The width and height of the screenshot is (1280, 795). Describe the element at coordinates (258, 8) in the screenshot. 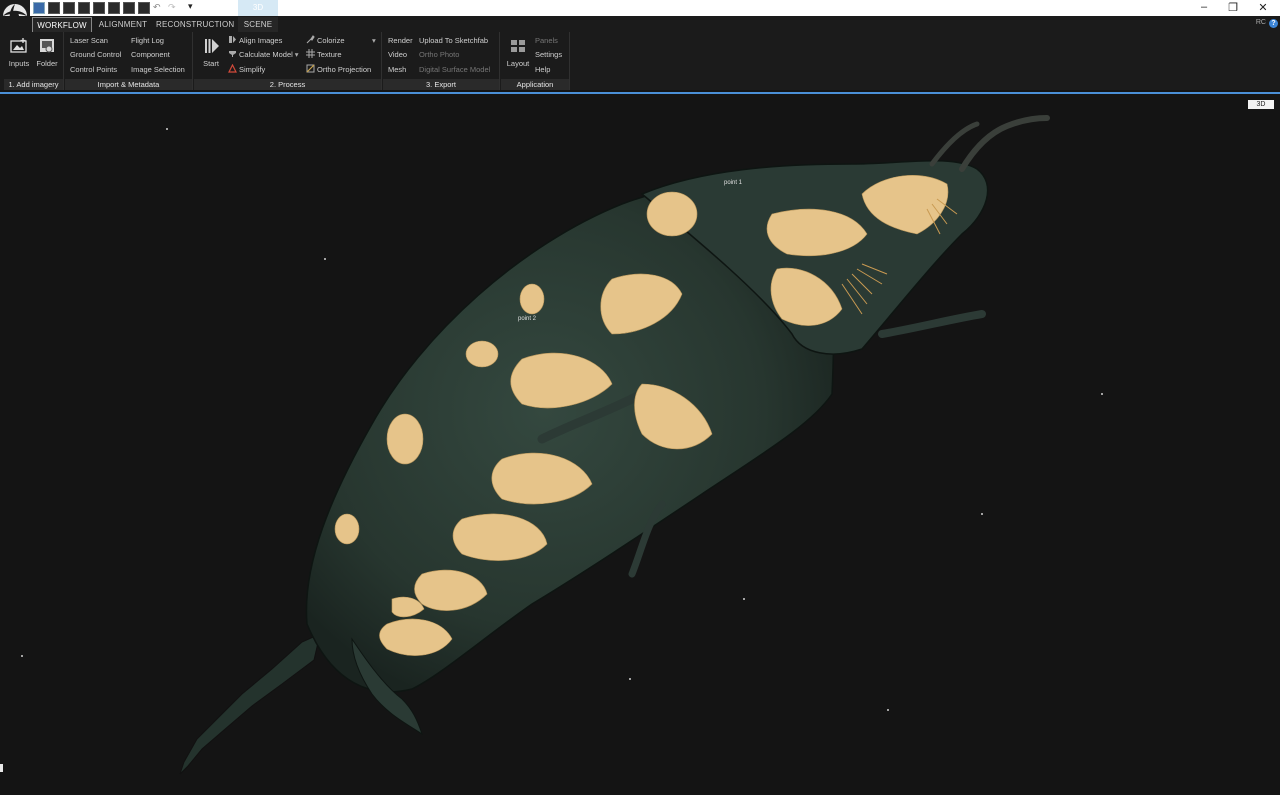

I see `view-title-tab: 3D` at that location.